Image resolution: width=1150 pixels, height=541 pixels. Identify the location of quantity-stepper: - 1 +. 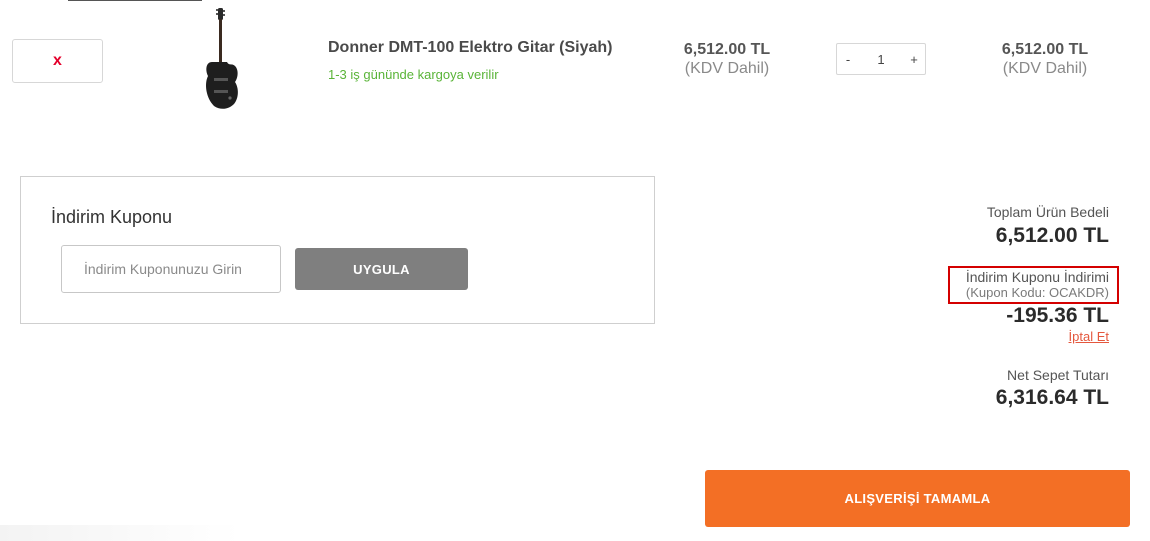
(881, 59).